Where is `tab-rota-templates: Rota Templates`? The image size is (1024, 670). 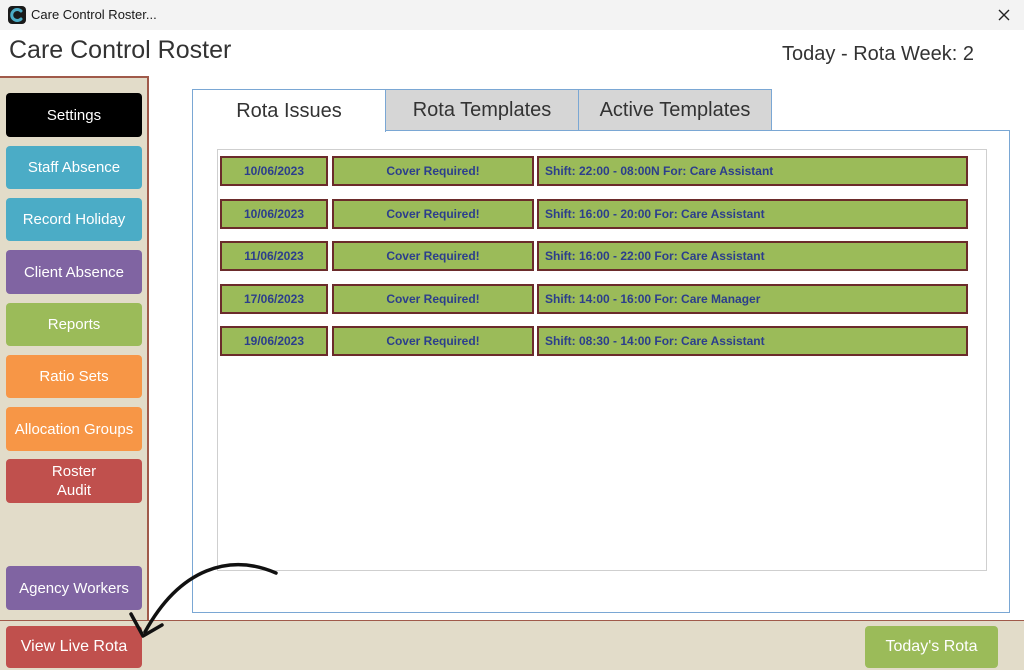
tab-rota-templates: Rota Templates is located at coordinates (482, 110).